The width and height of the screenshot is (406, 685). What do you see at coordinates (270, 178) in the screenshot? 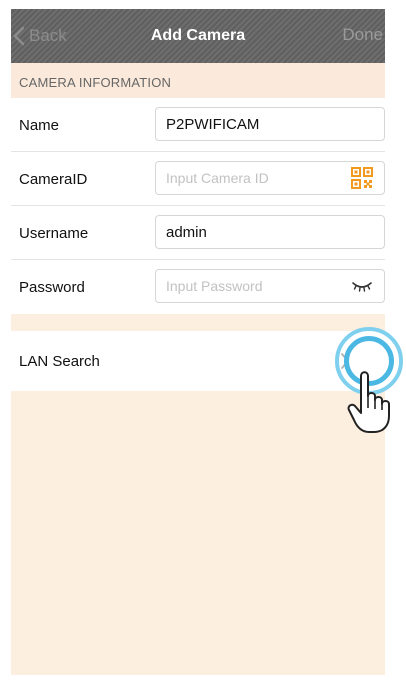
I see `camera-id-field-box` at bounding box center [270, 178].